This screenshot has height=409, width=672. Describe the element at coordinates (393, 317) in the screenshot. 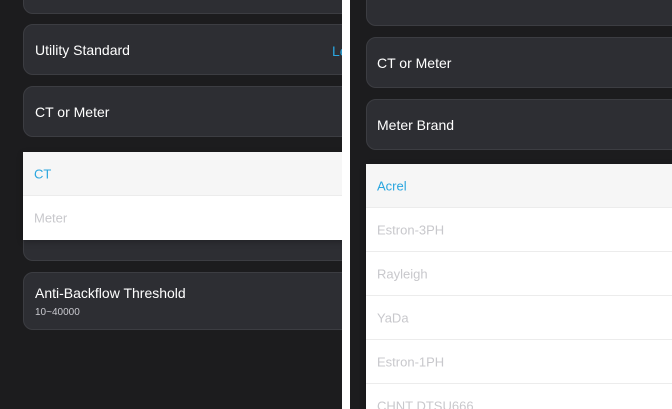

I see `option-yada-label: YaDa` at that location.